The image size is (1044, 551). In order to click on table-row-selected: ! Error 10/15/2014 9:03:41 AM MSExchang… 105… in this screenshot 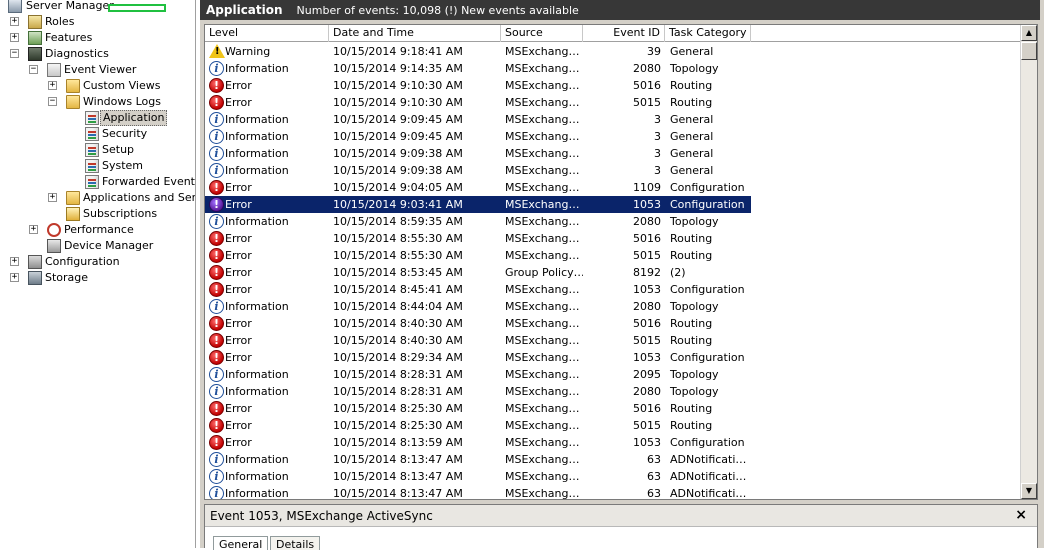, I will do `click(478, 204)`.